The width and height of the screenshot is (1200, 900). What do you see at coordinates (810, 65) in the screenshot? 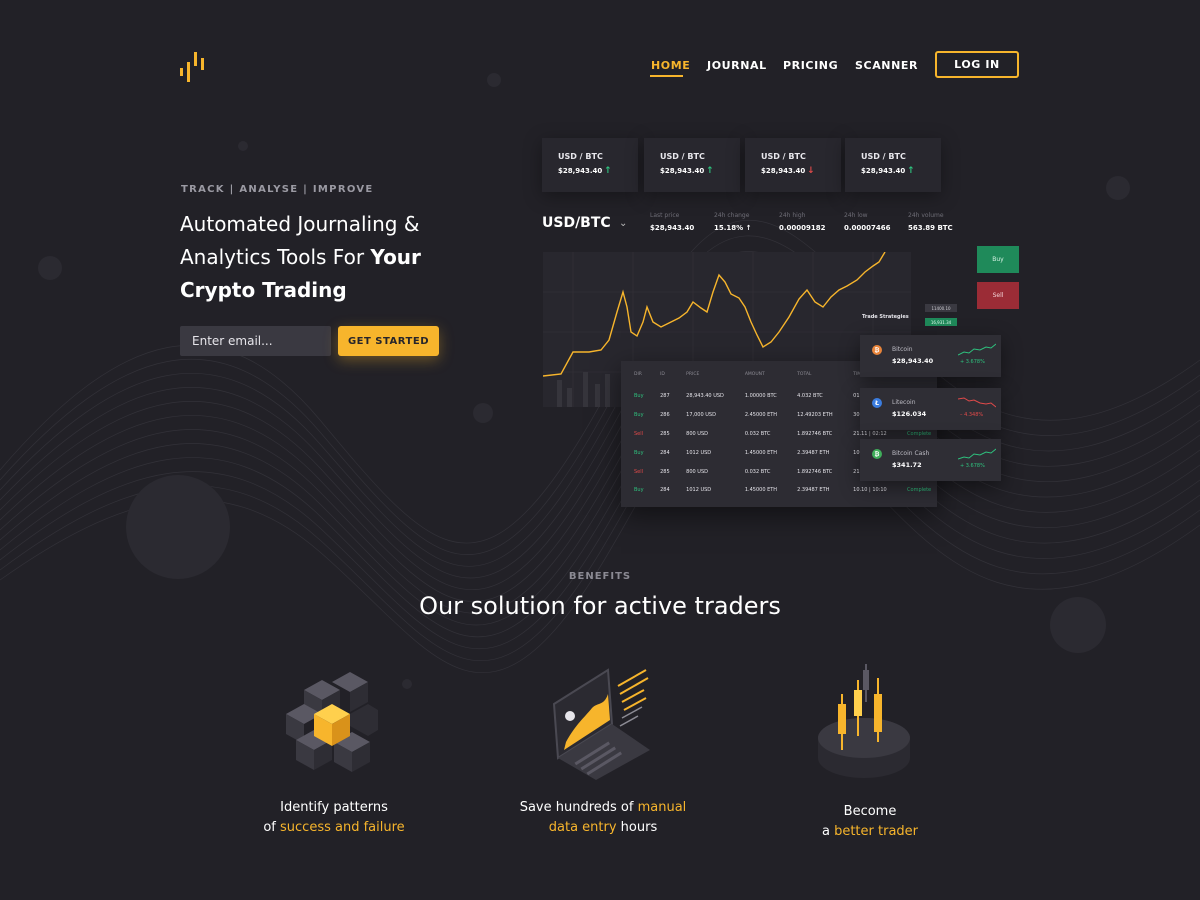
I see `nav-pricing: PRICING` at bounding box center [810, 65].